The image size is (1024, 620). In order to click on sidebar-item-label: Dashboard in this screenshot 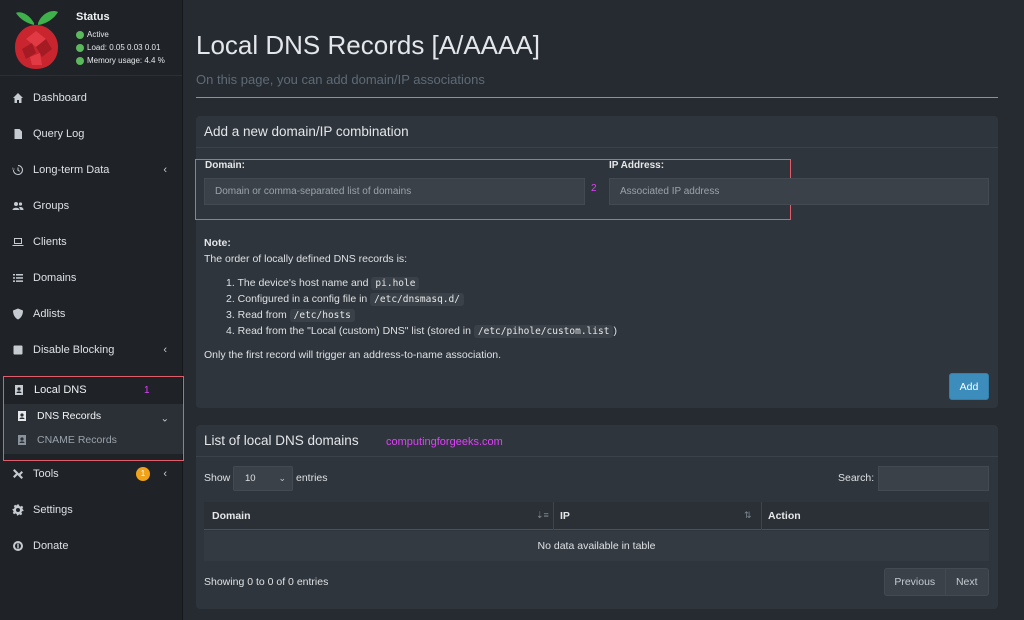, I will do `click(60, 98)`.